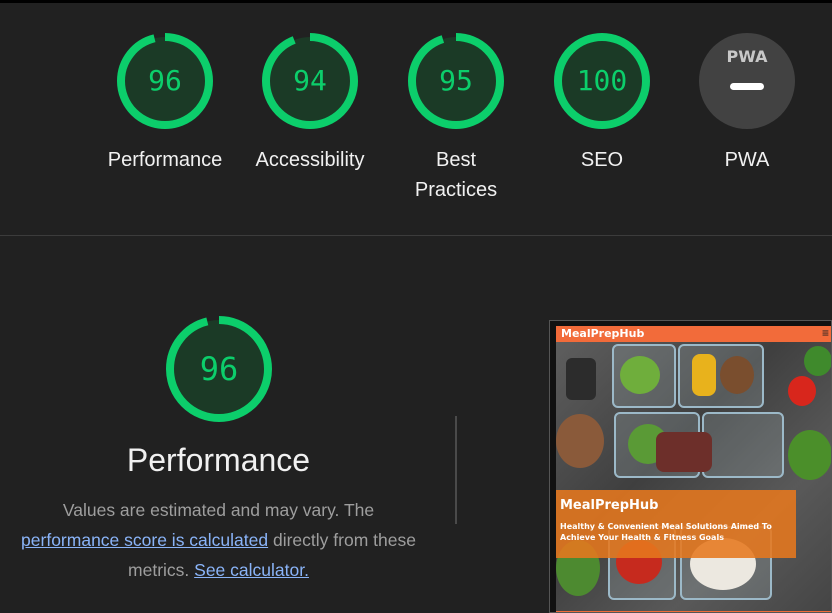 The width and height of the screenshot is (832, 613). Describe the element at coordinates (704, 375) in the screenshot. I see `food-corn` at that location.